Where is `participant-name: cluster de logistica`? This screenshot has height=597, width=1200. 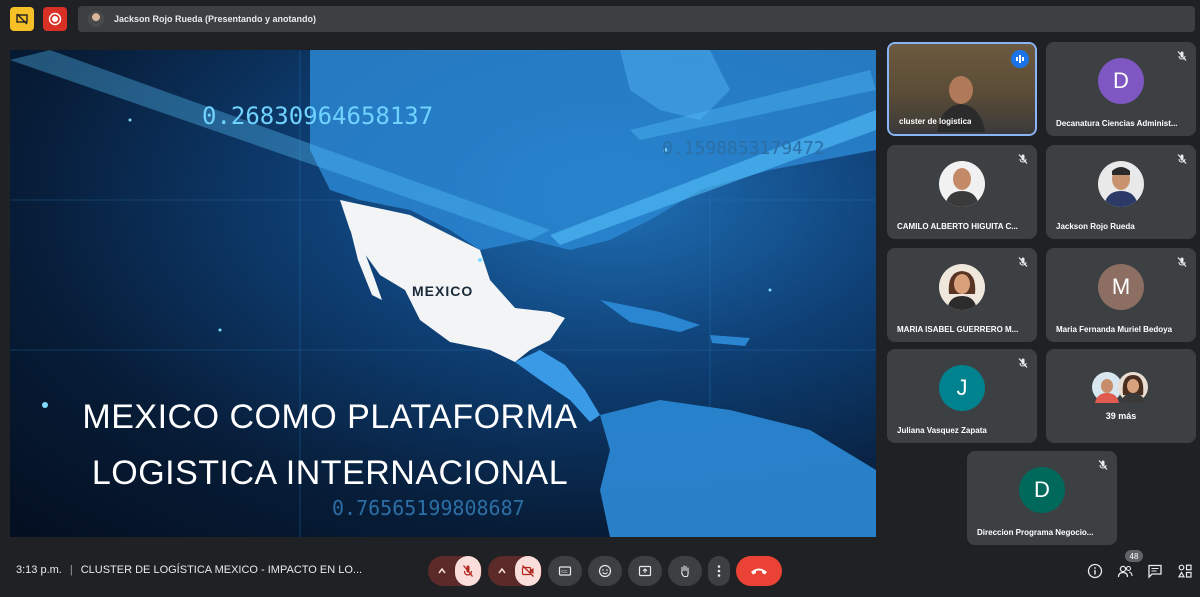
participant-name: cluster de logistica is located at coordinates (935, 121).